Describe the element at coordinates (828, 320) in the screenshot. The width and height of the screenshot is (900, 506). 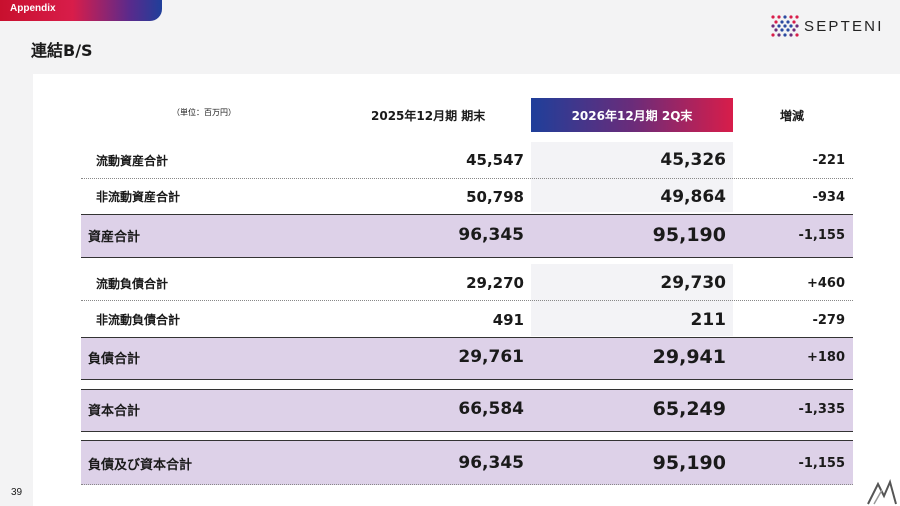
I see `value-diff: -279` at that location.